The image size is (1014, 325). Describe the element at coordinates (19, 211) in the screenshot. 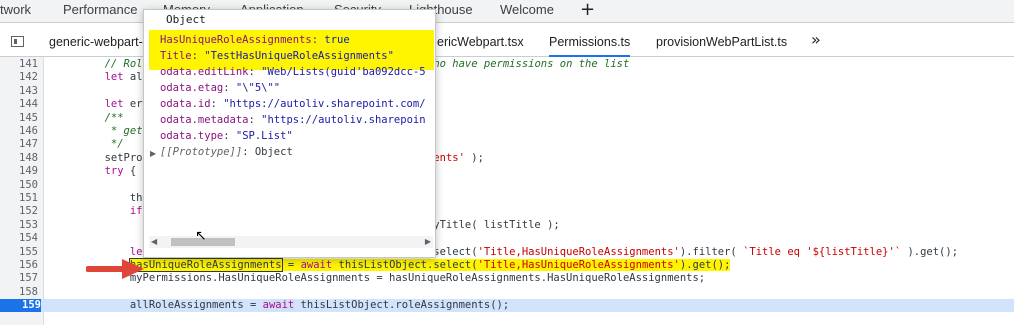

I see `line-number: 152` at that location.